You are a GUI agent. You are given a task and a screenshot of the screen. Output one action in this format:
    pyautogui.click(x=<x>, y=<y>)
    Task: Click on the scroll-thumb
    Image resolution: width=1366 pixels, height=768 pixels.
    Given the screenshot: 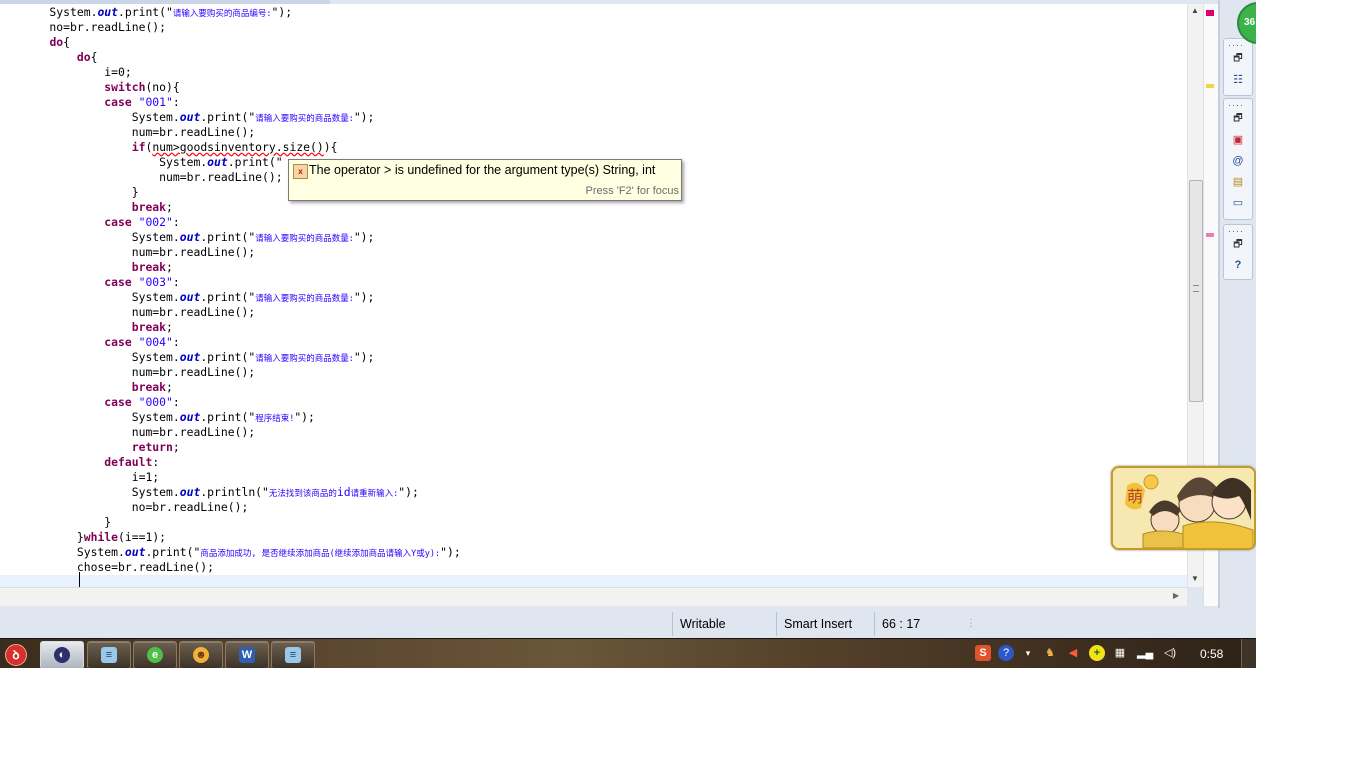 What is the action you would take?
    pyautogui.click(x=1196, y=291)
    